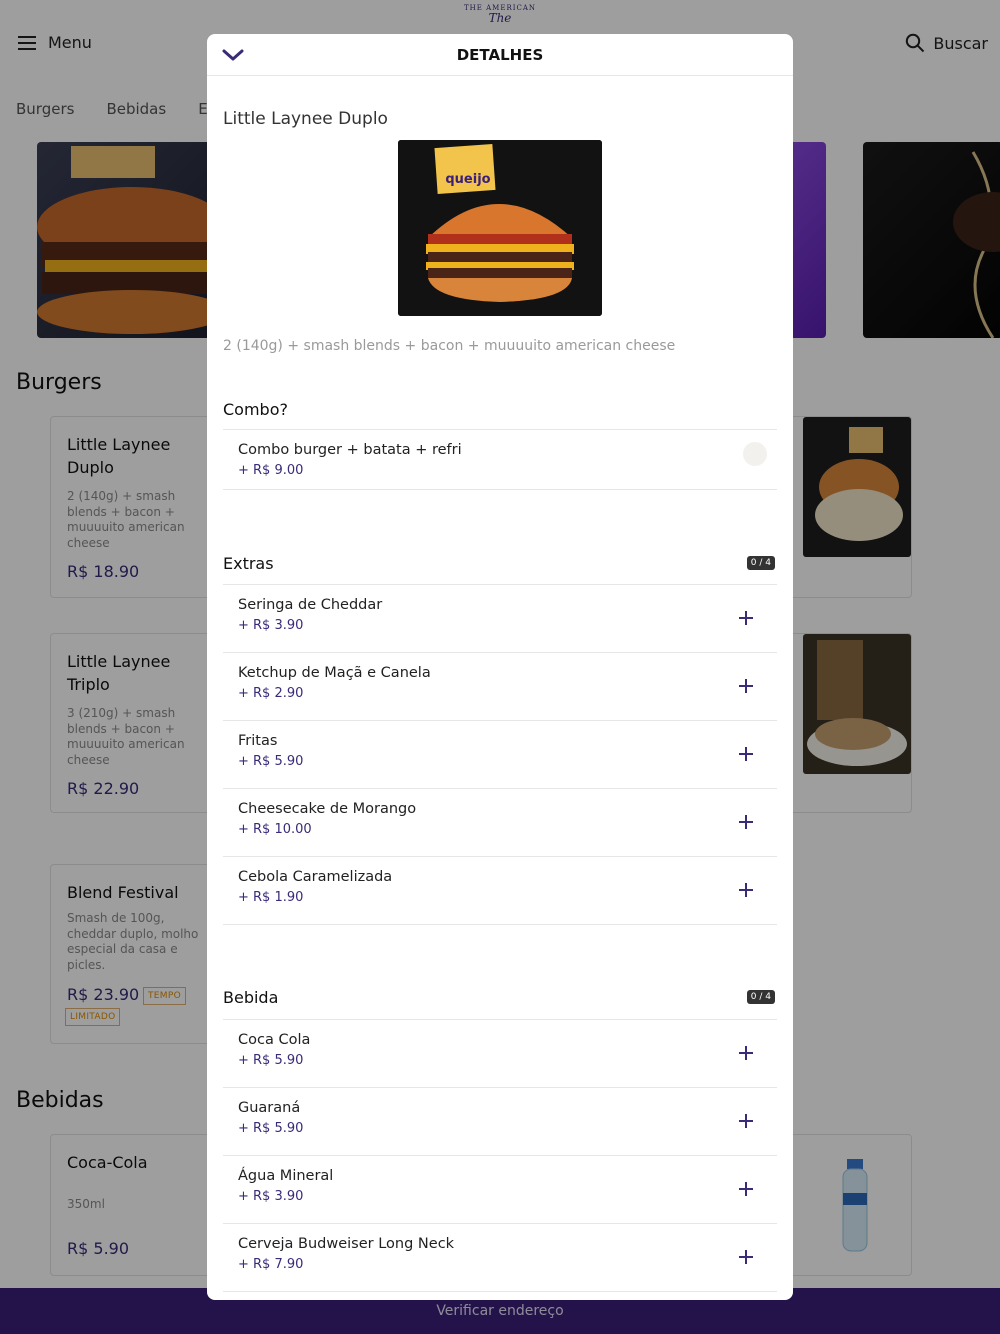  What do you see at coordinates (305, 119) in the screenshot?
I see `product-title: Little Laynee Duplo` at bounding box center [305, 119].